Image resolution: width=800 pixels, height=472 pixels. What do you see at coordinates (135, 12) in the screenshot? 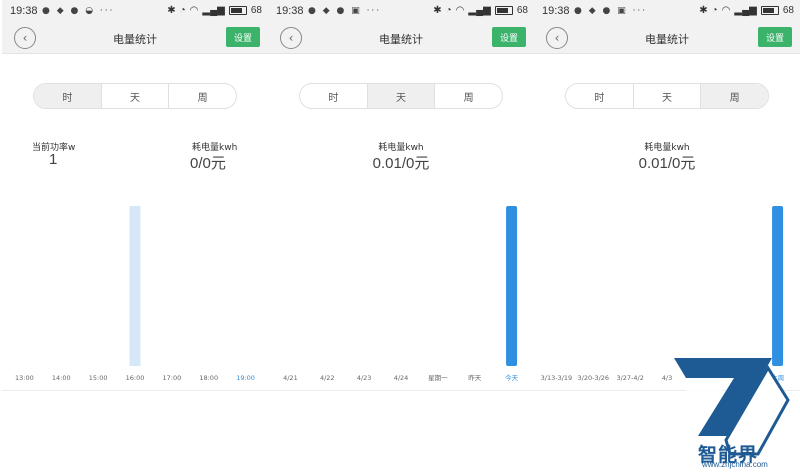
I see `status-bar: 19:38 ● ◆ ● ◒ ··· ✱ ◔ ◠ ▂▄▆ 68` at bounding box center [135, 12].